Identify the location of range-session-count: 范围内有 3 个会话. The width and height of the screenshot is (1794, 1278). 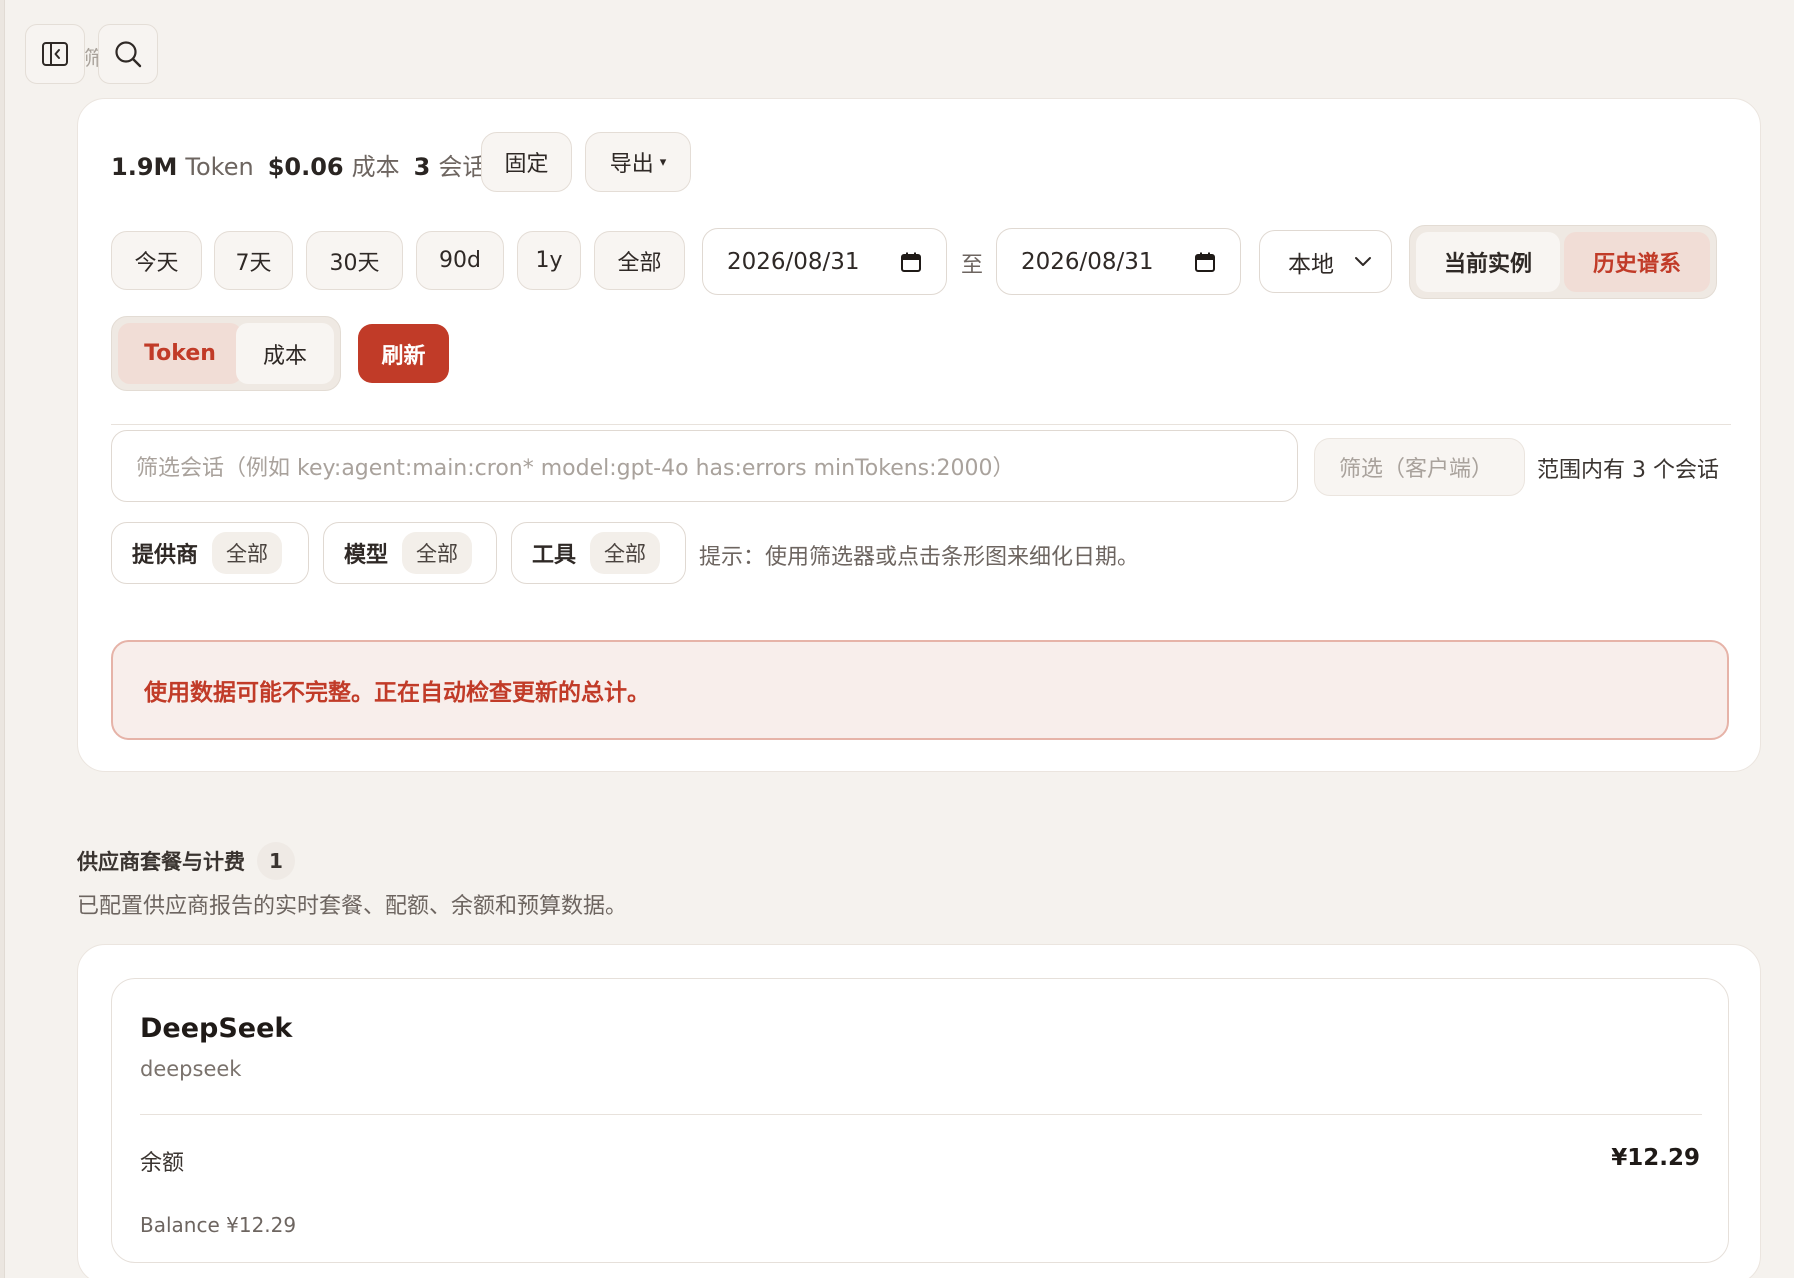
(1628, 470).